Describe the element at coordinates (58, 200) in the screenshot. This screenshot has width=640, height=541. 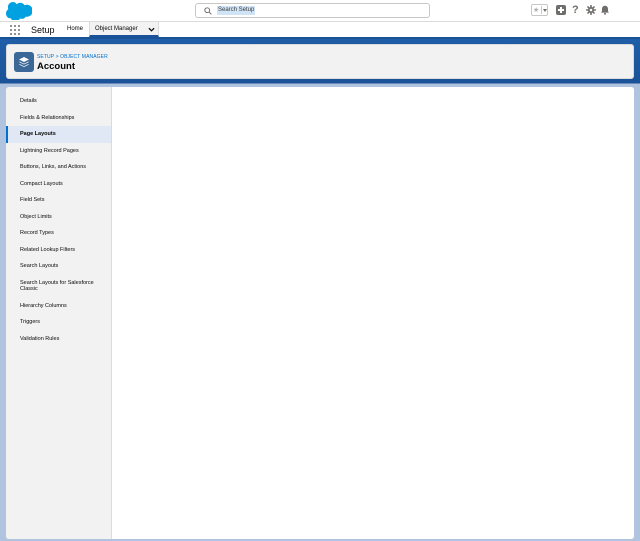
I see `sidebar-item-field-sets: Field Sets` at that location.